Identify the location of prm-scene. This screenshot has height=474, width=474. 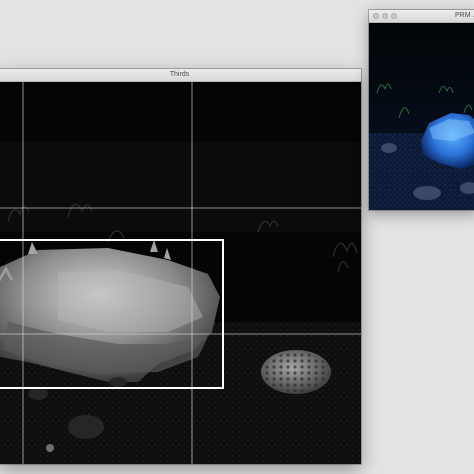
(421, 116).